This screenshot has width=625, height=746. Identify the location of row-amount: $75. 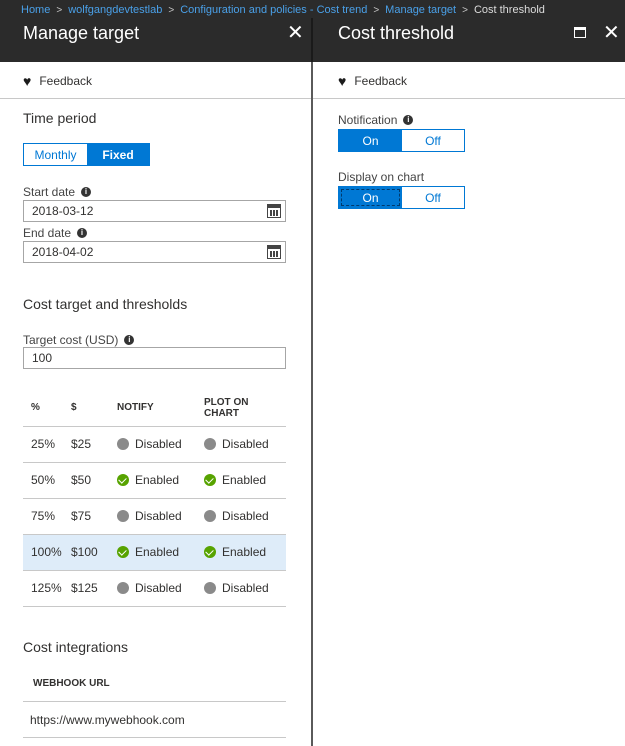
(94, 516).